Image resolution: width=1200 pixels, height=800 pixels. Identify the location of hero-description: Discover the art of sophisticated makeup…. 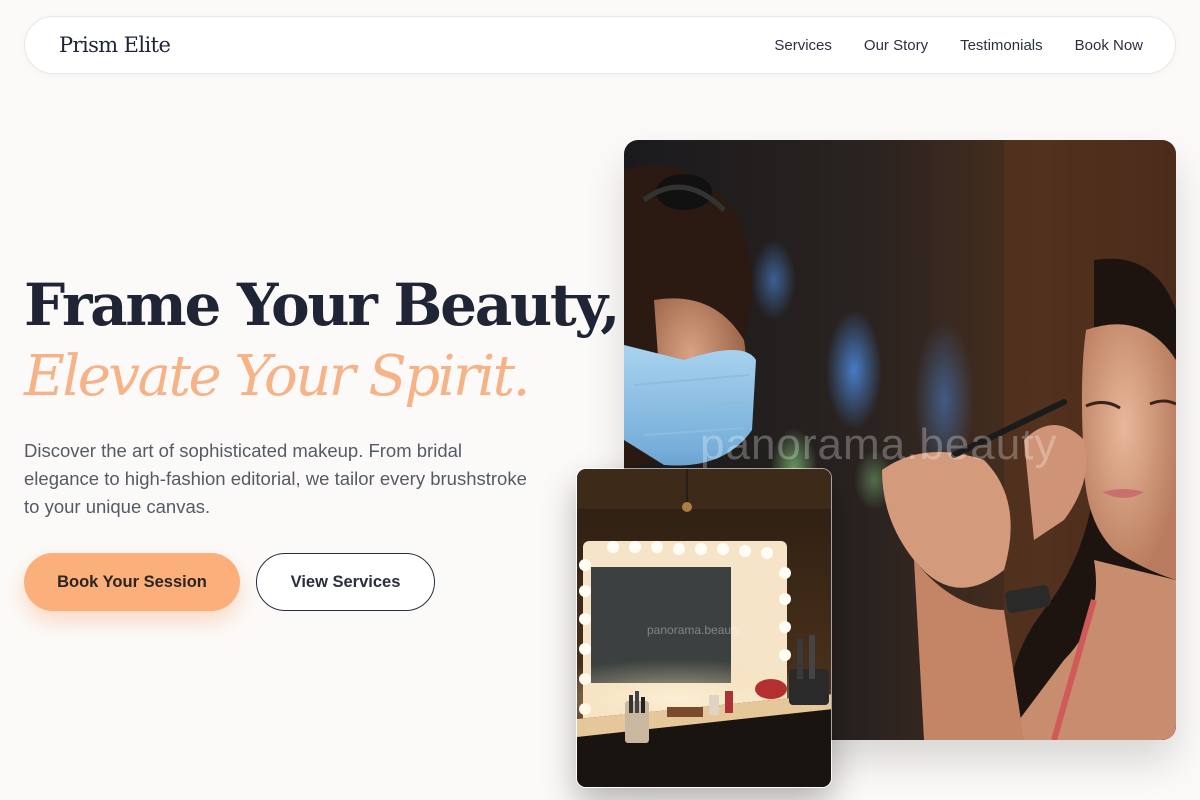
(275, 478).